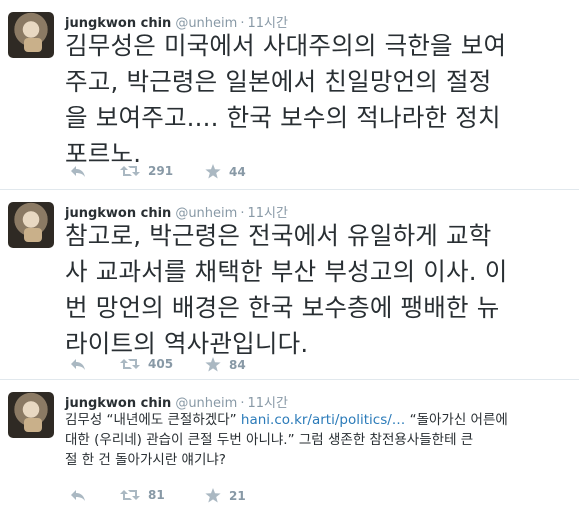 This screenshot has height=511, width=579. What do you see at coordinates (161, 171) in the screenshot?
I see `retweet-count: 291` at bounding box center [161, 171].